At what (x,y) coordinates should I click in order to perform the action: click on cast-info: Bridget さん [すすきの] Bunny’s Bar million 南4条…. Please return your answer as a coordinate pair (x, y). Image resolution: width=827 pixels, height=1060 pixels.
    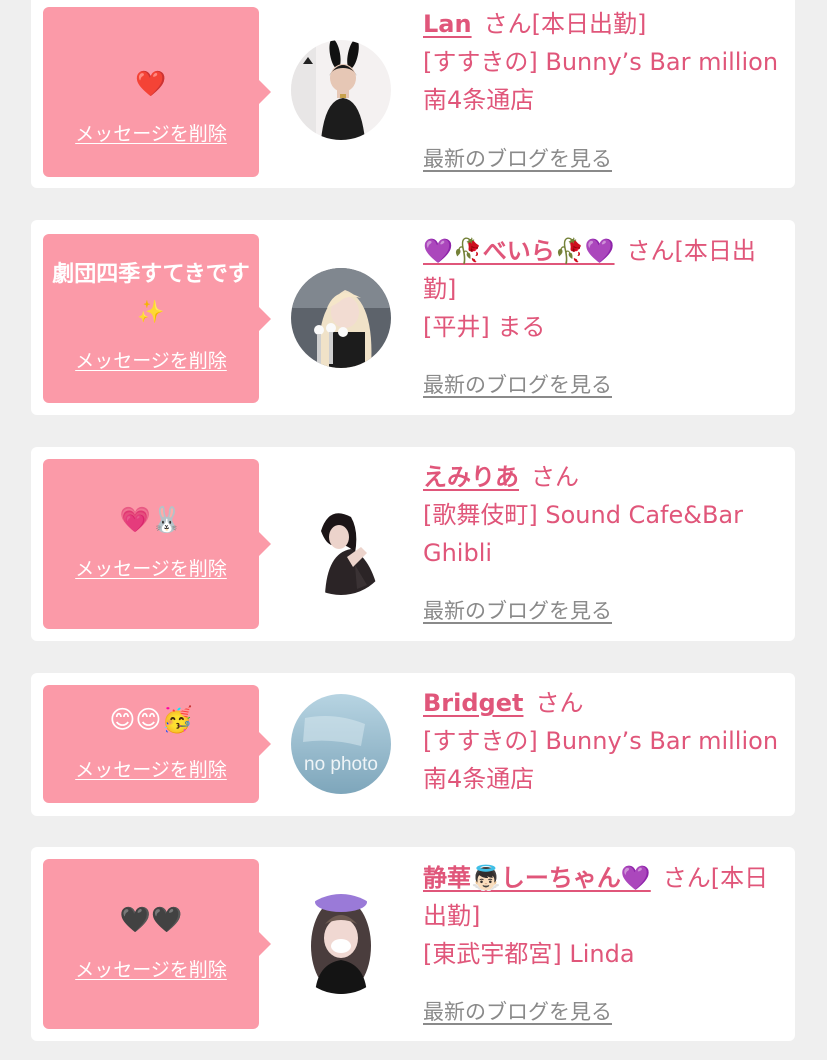
    Looking at the image, I should click on (602, 741).